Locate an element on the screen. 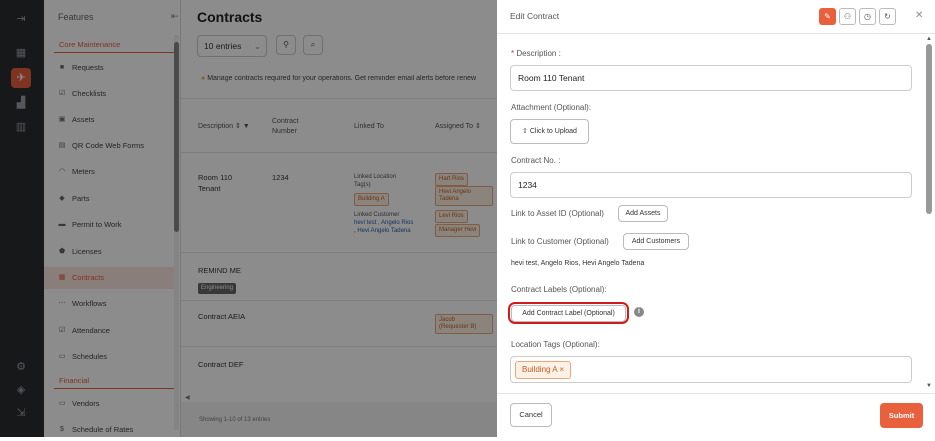 Image resolution: width=935 pixels, height=441 pixels. description-label-text: Description : is located at coordinates (538, 53).